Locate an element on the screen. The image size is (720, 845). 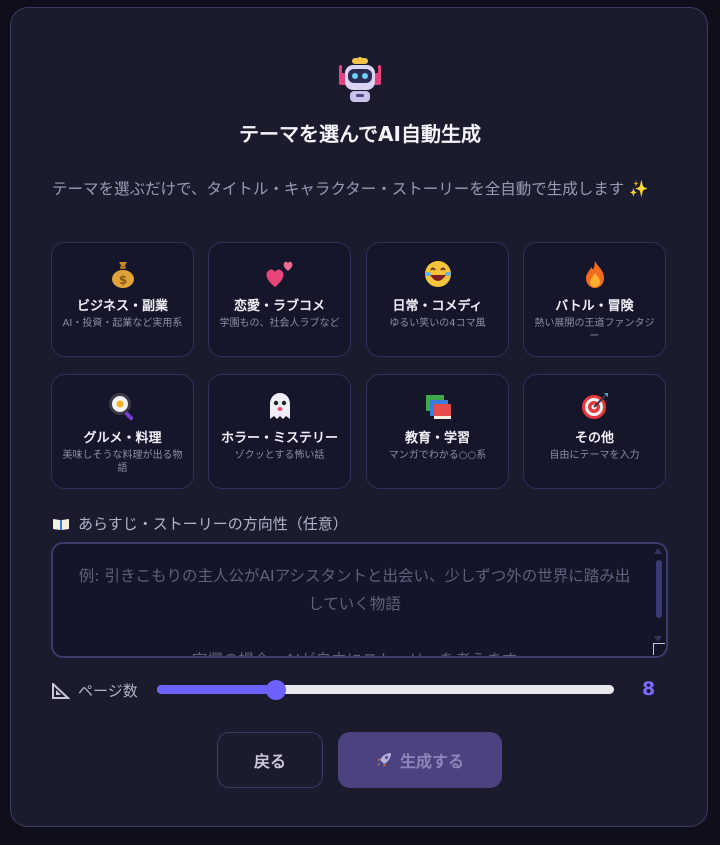
page-count-label-text: ページ数 is located at coordinates (108, 691).